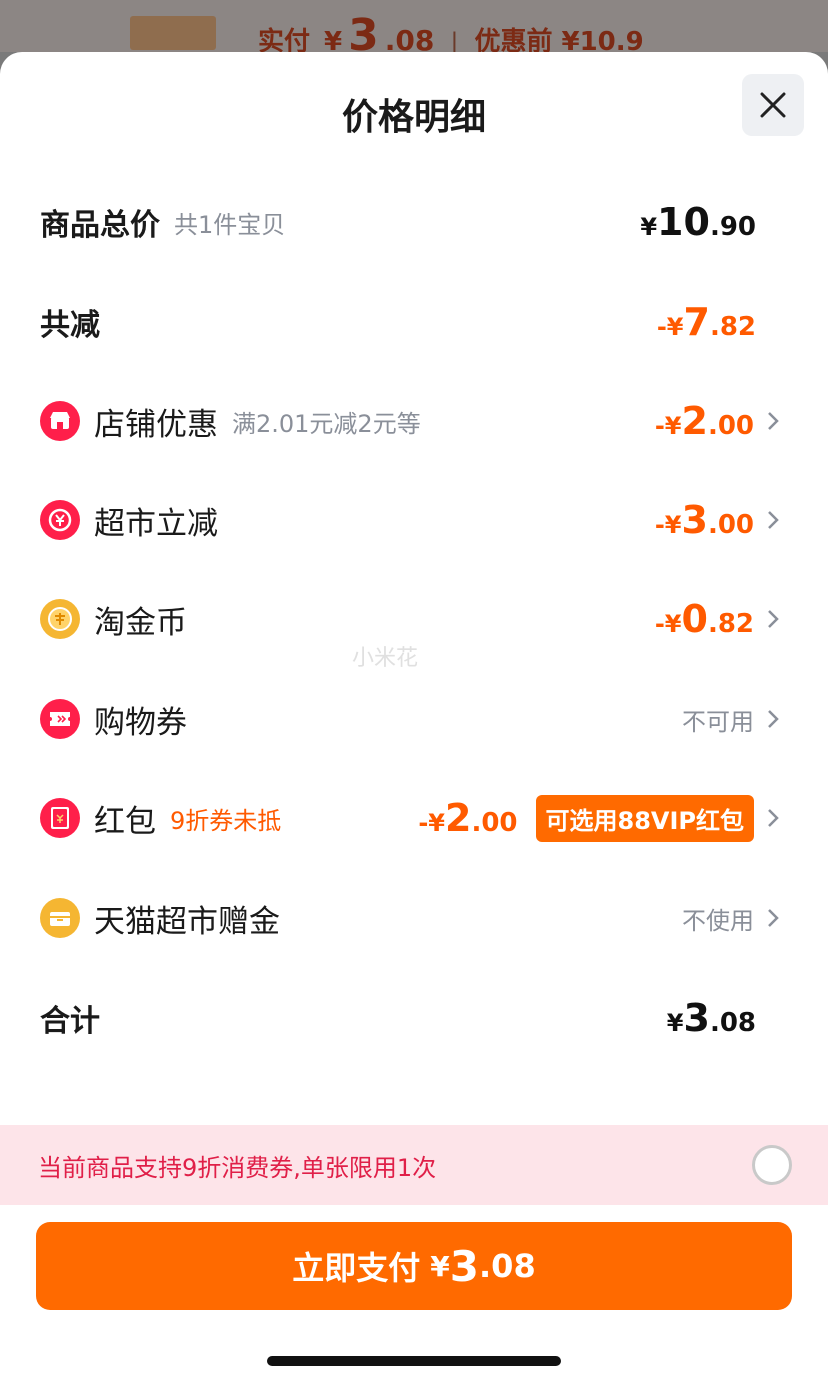  Describe the element at coordinates (414, 222) in the screenshot. I see `row-total-price: 商品总价 共1件宝贝 ¥ 10 .90` at that location.